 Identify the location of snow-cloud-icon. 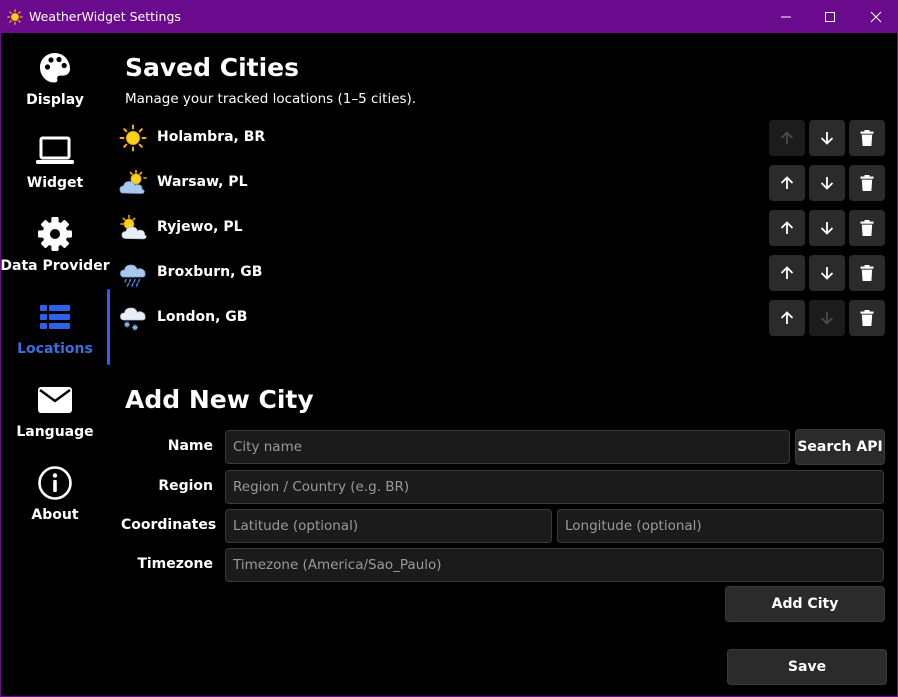
(133, 319).